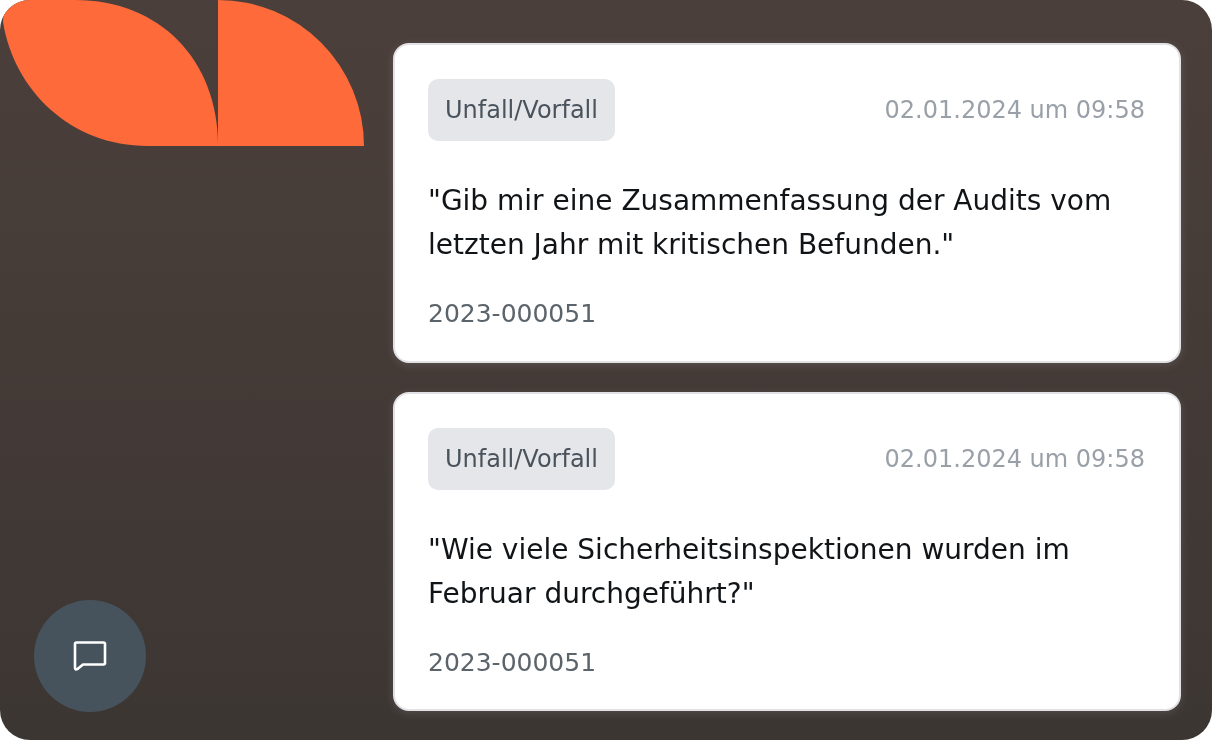 The width and height of the screenshot is (1212, 740). I want to click on prompt-text: "Gib mir eine Zusammenfassung der Audits vom letzten Jahr mit kritischen Befunden.", so click(770, 223).